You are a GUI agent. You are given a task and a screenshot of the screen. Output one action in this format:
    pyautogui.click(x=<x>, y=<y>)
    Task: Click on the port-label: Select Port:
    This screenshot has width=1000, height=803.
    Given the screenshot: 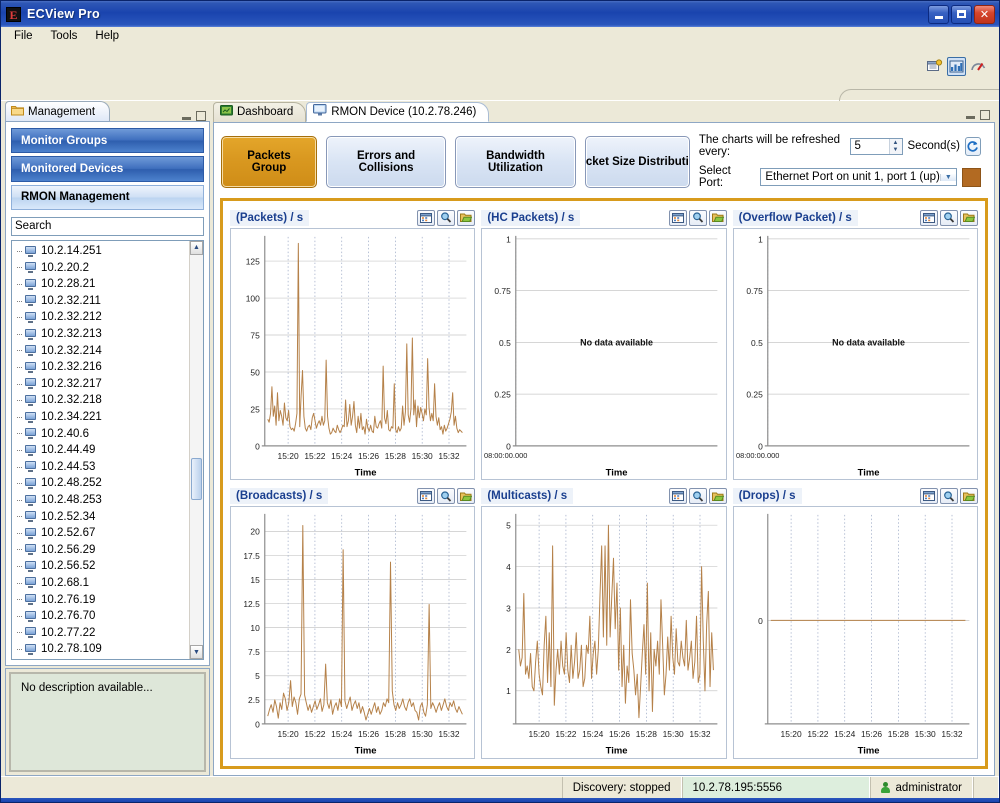 What is the action you would take?
    pyautogui.click(x=714, y=177)
    